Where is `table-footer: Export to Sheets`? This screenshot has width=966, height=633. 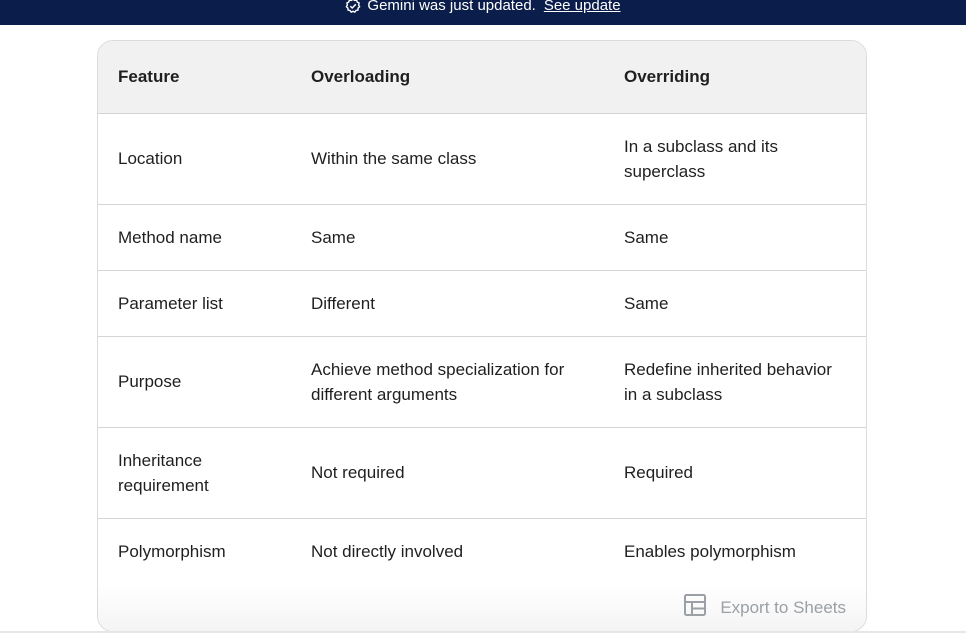 table-footer: Export to Sheets is located at coordinates (482, 607).